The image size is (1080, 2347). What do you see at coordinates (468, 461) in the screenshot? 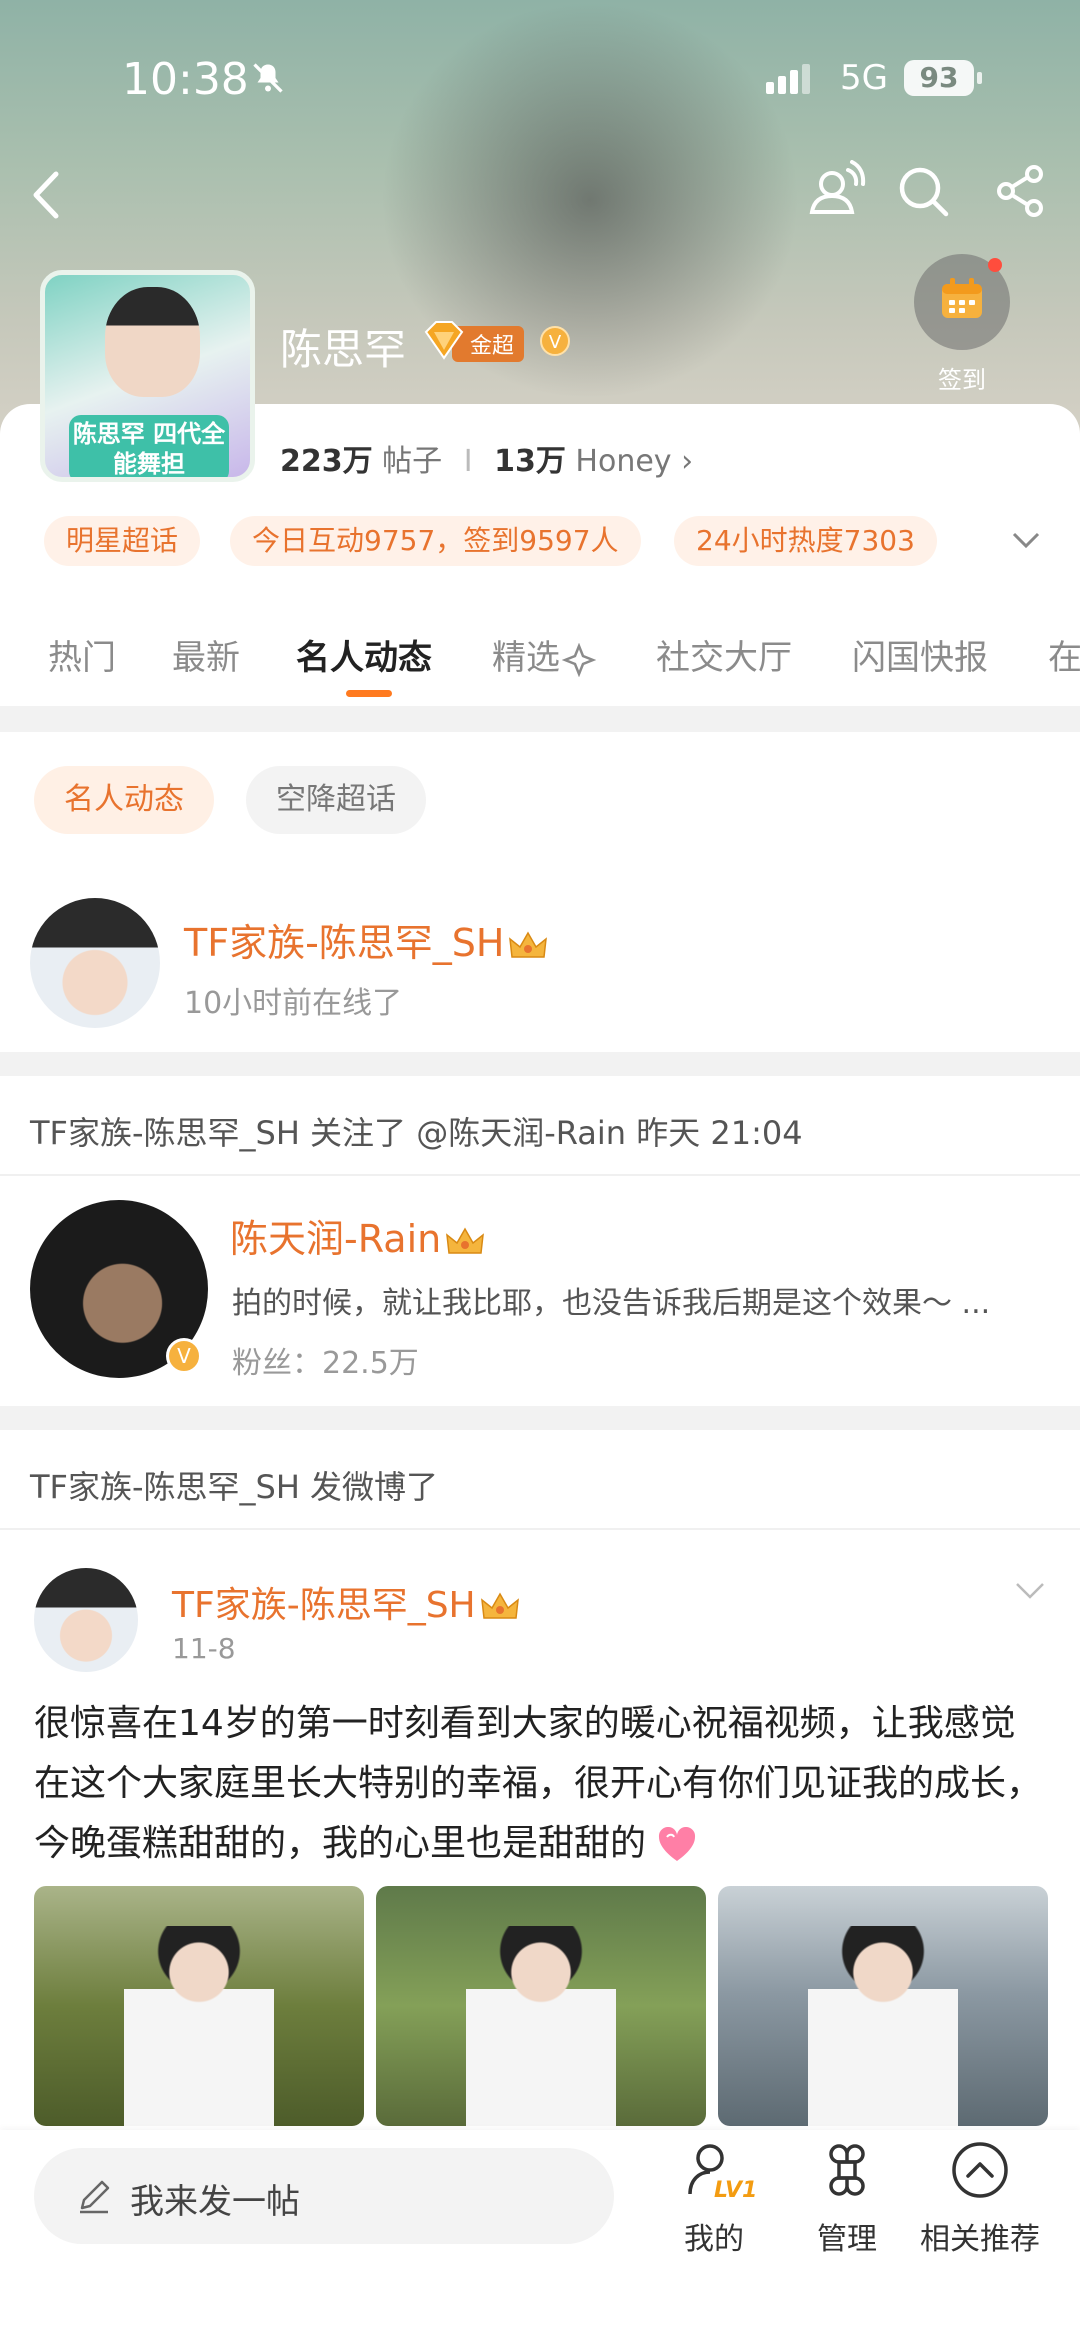
I see `stats-divider: I` at bounding box center [468, 461].